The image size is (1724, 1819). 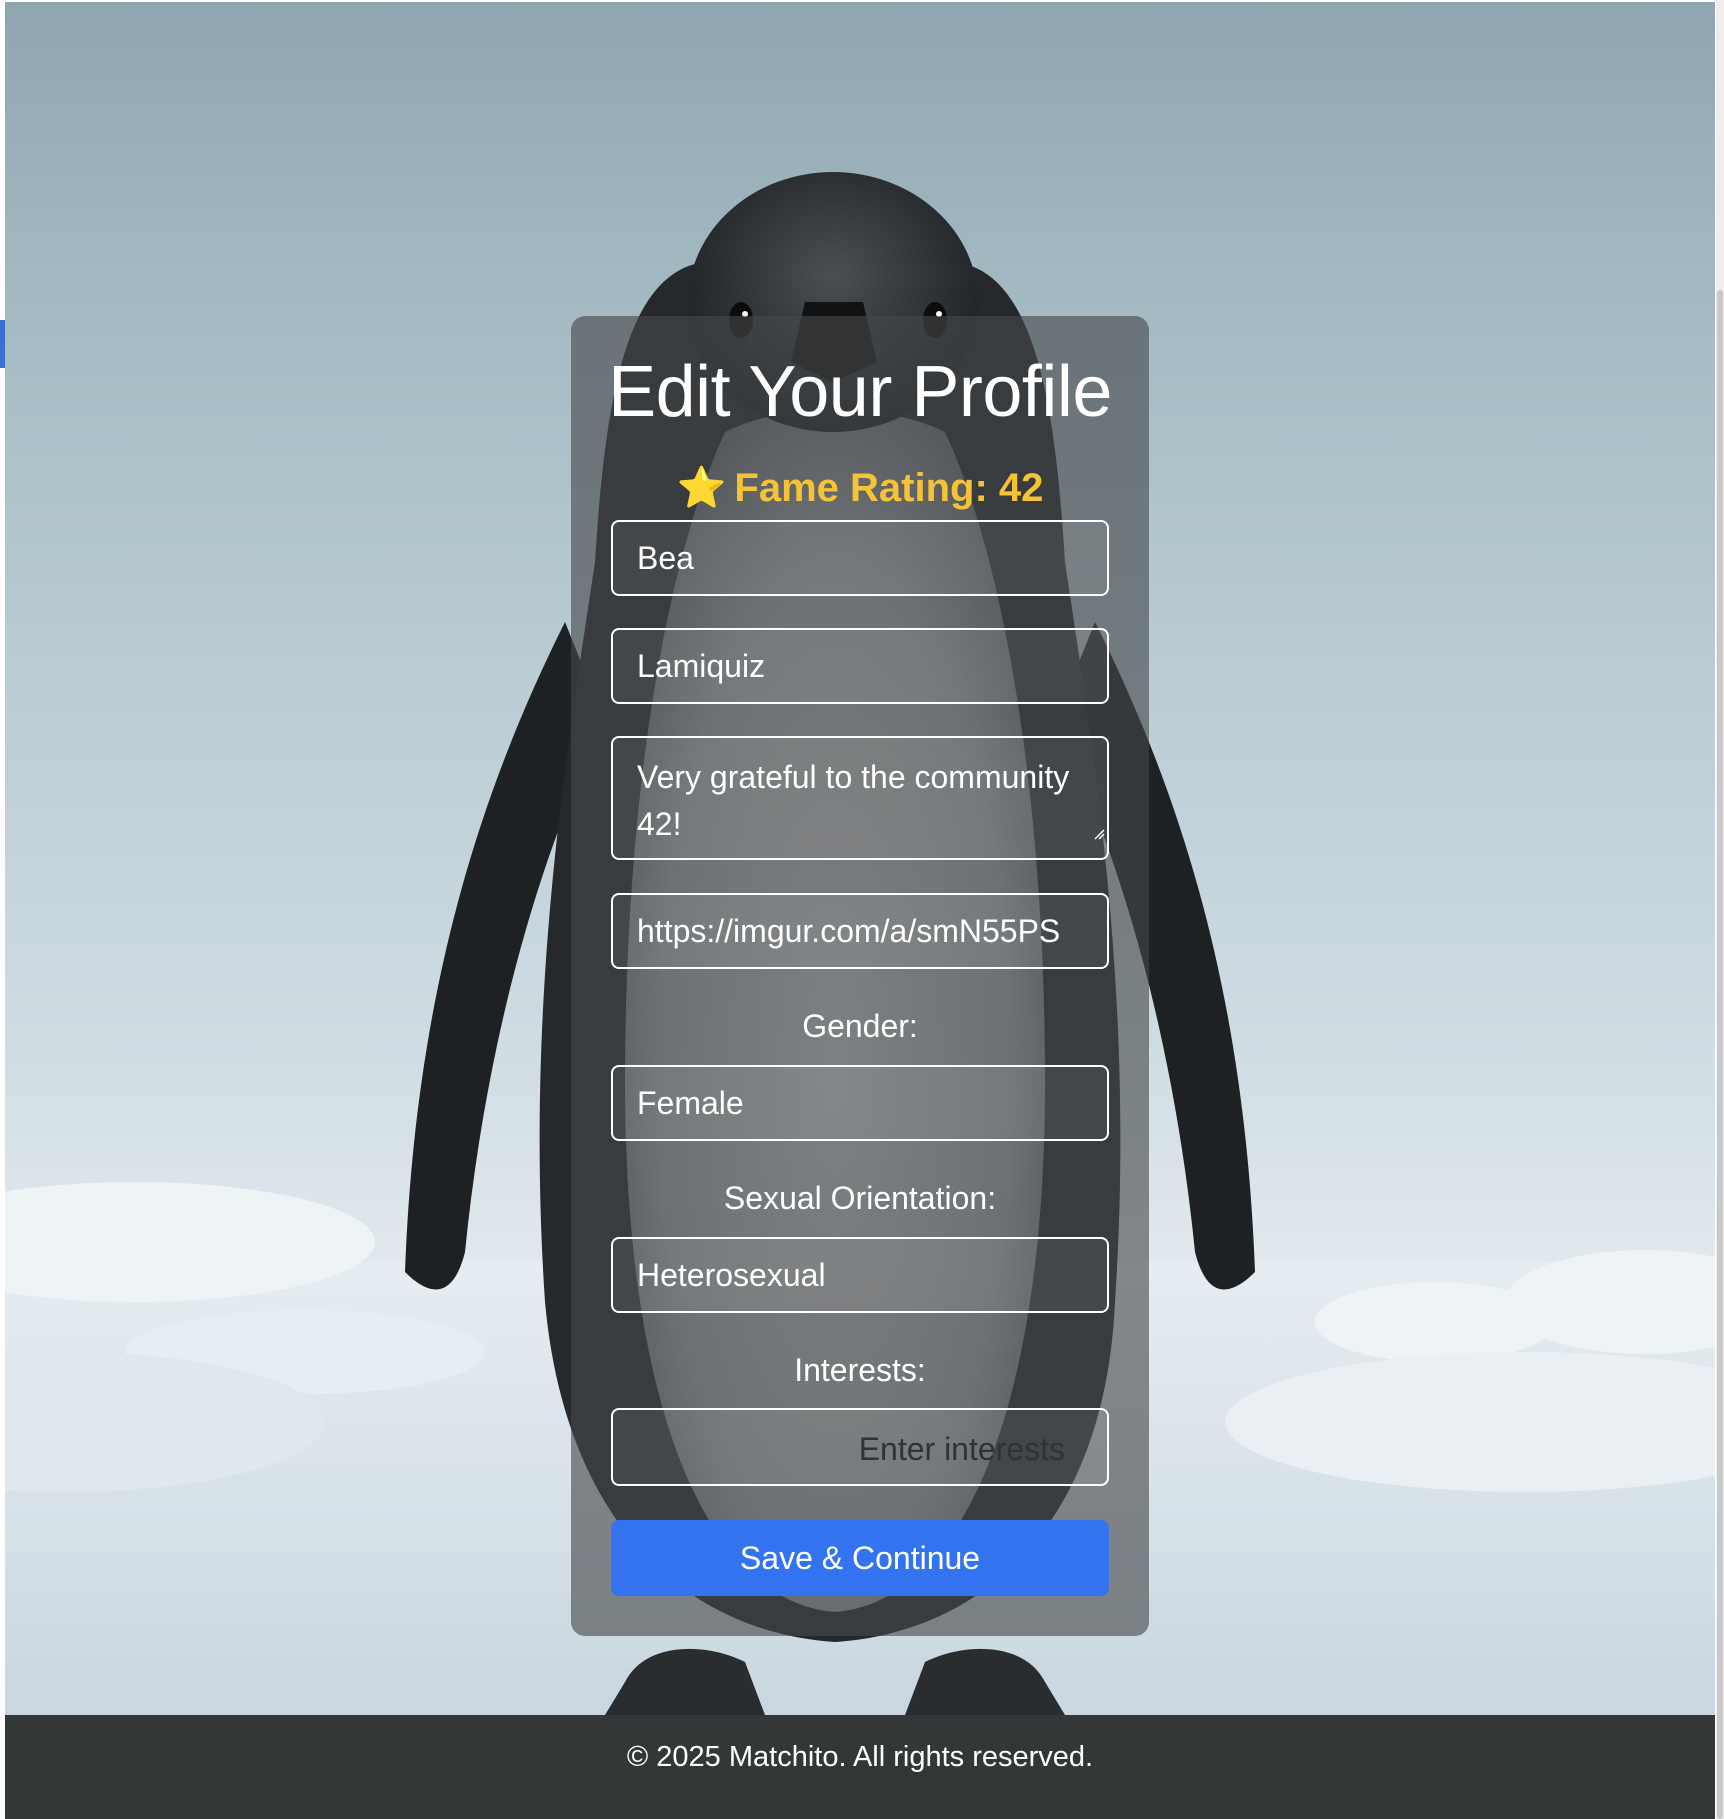 What do you see at coordinates (915, 1449) in the screenshot?
I see `interests-input` at bounding box center [915, 1449].